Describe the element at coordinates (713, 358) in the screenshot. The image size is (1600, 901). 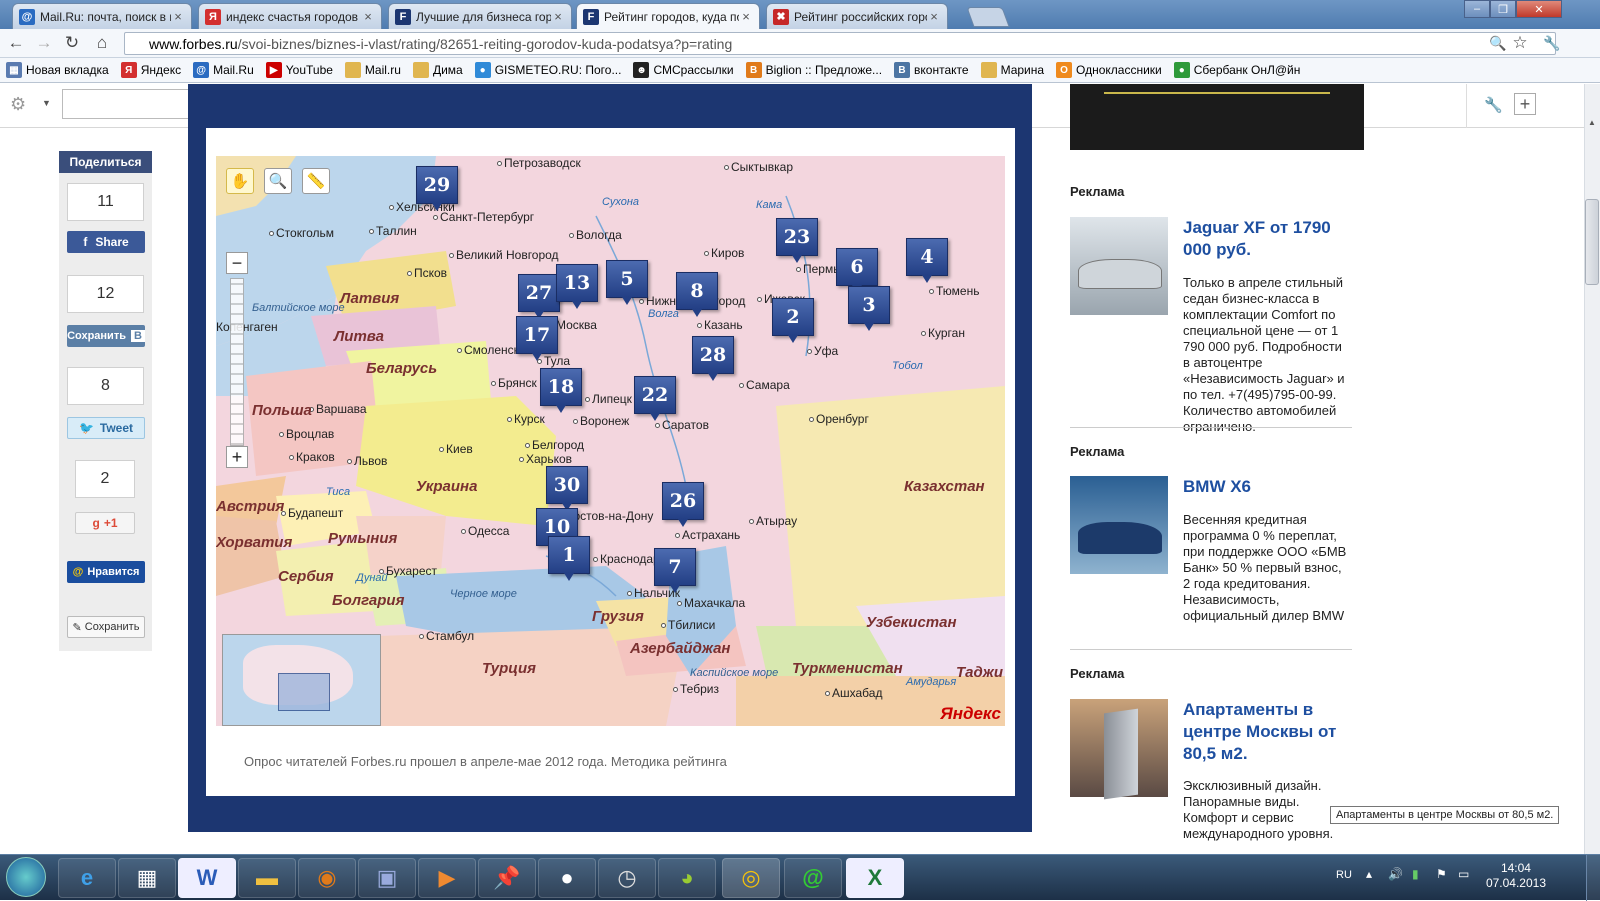
I see `rating-marker: 28` at that location.